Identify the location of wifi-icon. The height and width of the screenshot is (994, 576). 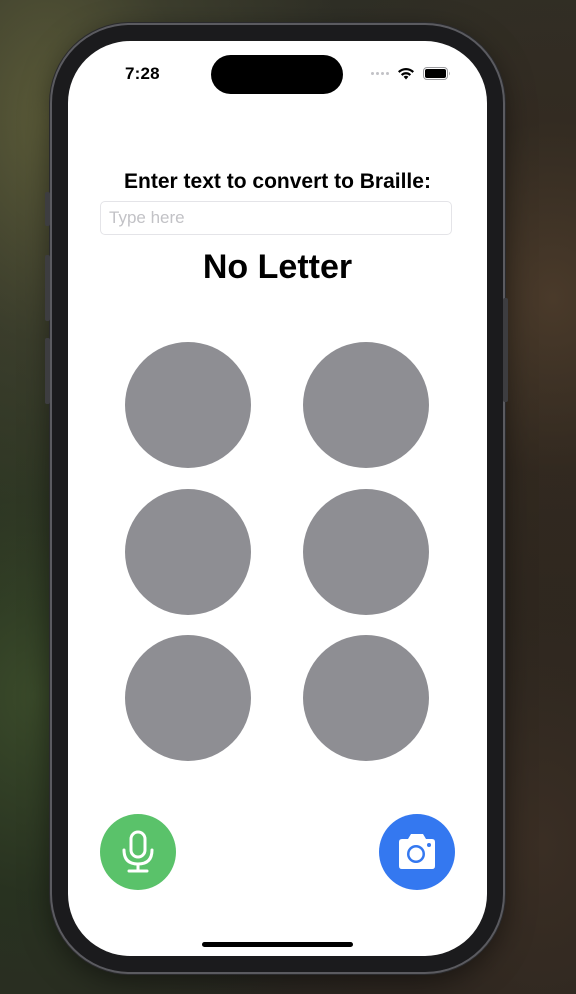
(406, 74).